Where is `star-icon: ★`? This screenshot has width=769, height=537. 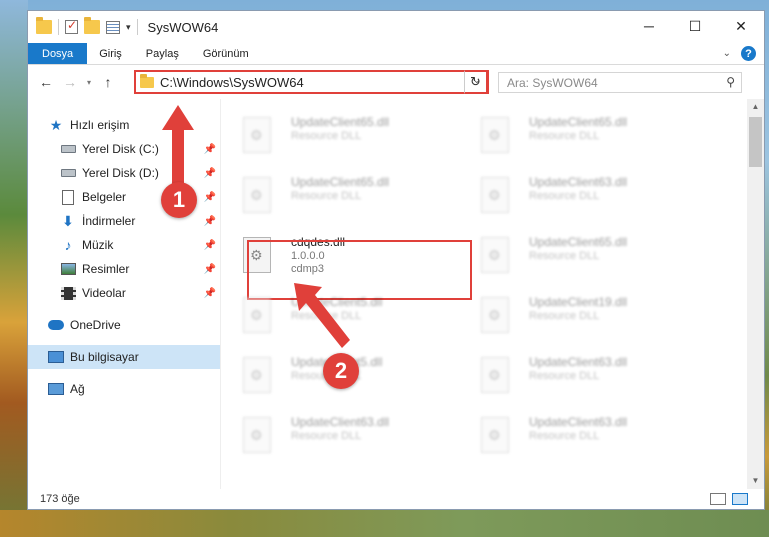 star-icon: ★ is located at coordinates (56, 124).